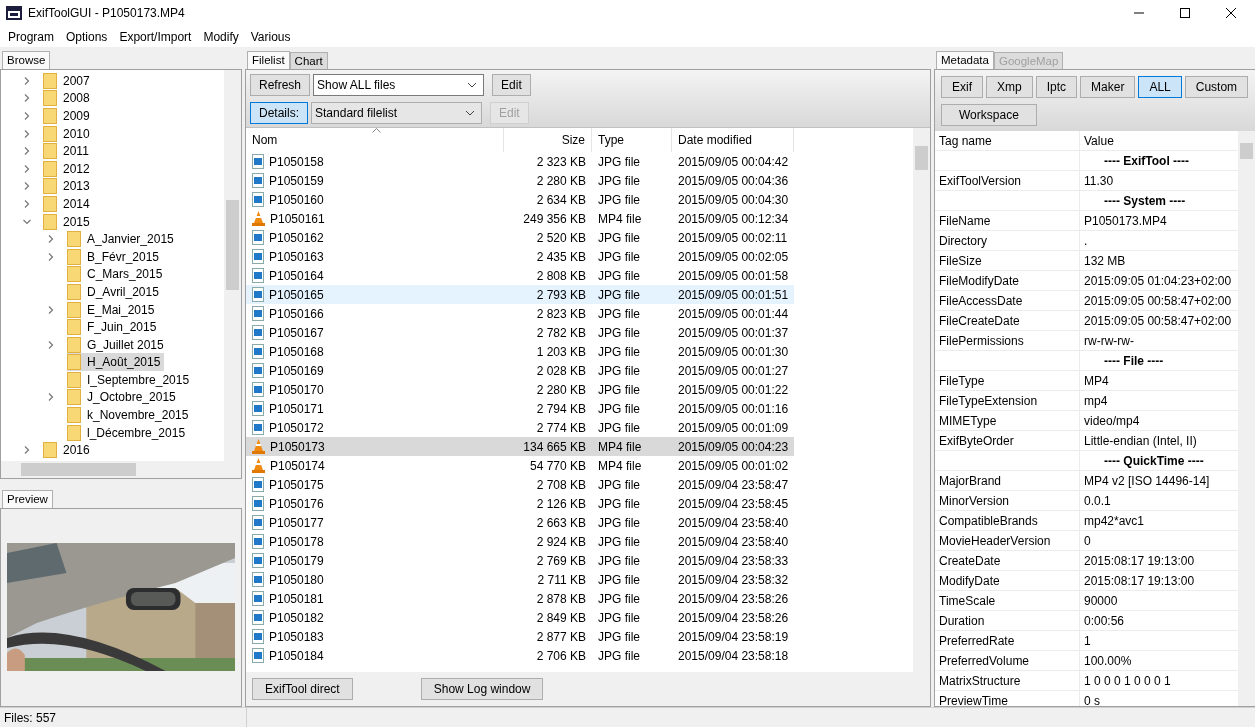 This screenshot has width=1255, height=727. What do you see at coordinates (520, 560) in the screenshot?
I see `file-row: P1050179 2 769 KB JPG file 2015/09/04 23:58:33` at bounding box center [520, 560].